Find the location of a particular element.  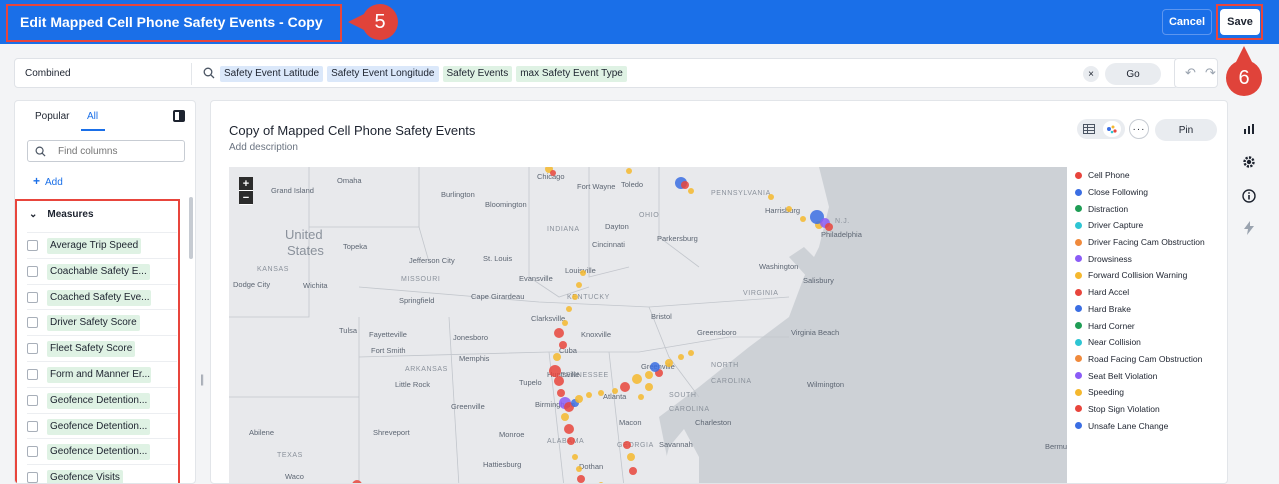

zoom-out-button: − is located at coordinates (246, 197).